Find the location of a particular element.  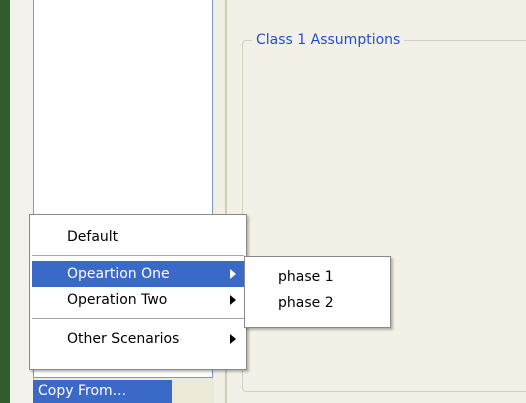

menu-item-operation-one: Opeartion One is located at coordinates (138, 274).